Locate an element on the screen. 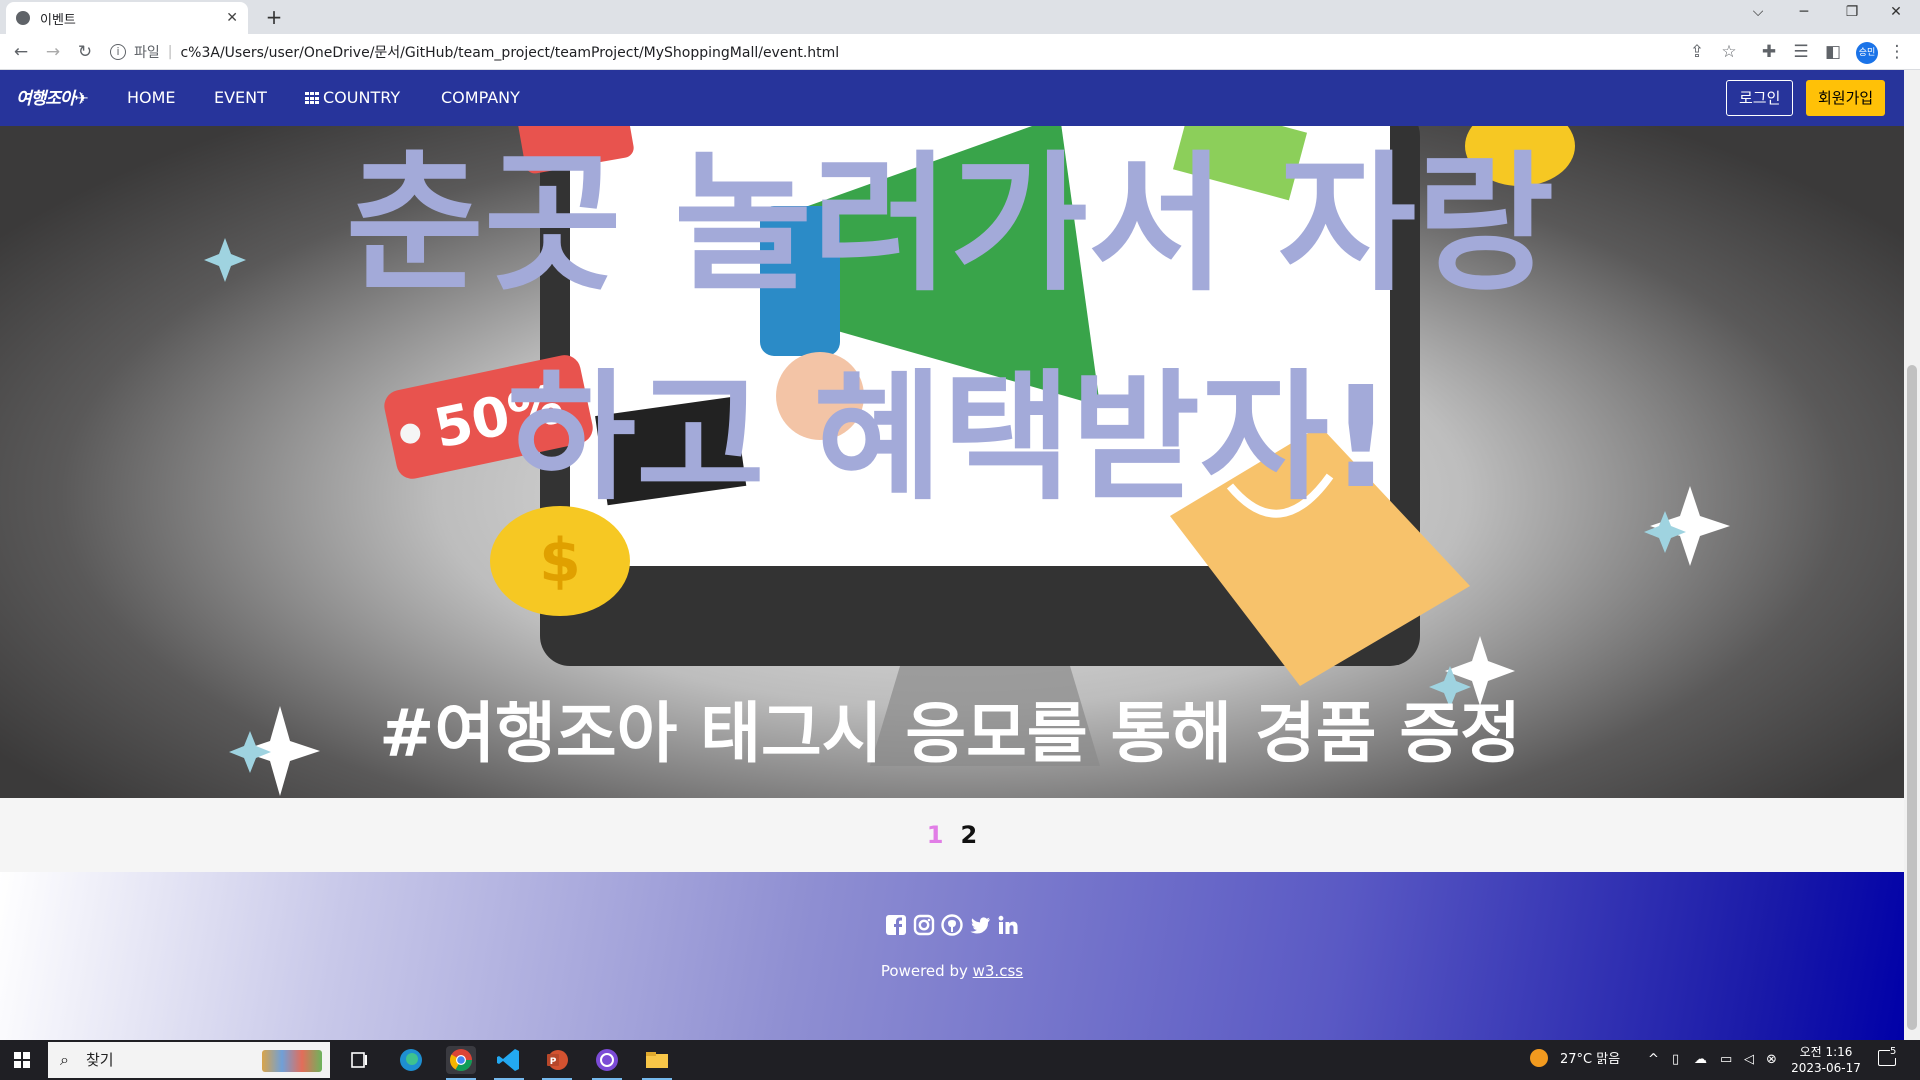 Image resolution: width=1920 pixels, height=1080 pixels. bookmark-star-icon: ☆ is located at coordinates (1729, 52).